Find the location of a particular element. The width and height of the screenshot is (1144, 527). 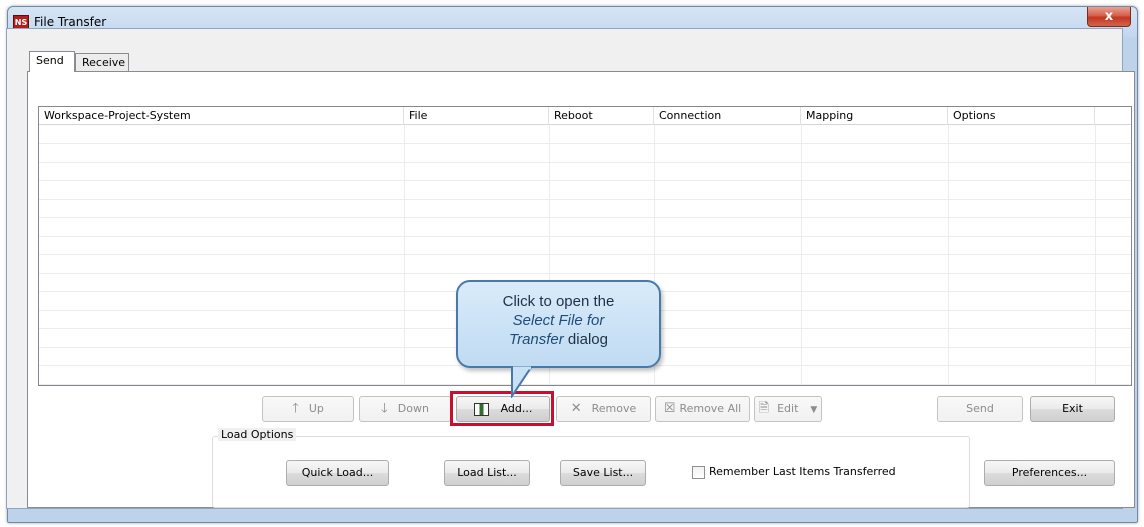

column-header-mapping: Mapping is located at coordinates (874, 116).